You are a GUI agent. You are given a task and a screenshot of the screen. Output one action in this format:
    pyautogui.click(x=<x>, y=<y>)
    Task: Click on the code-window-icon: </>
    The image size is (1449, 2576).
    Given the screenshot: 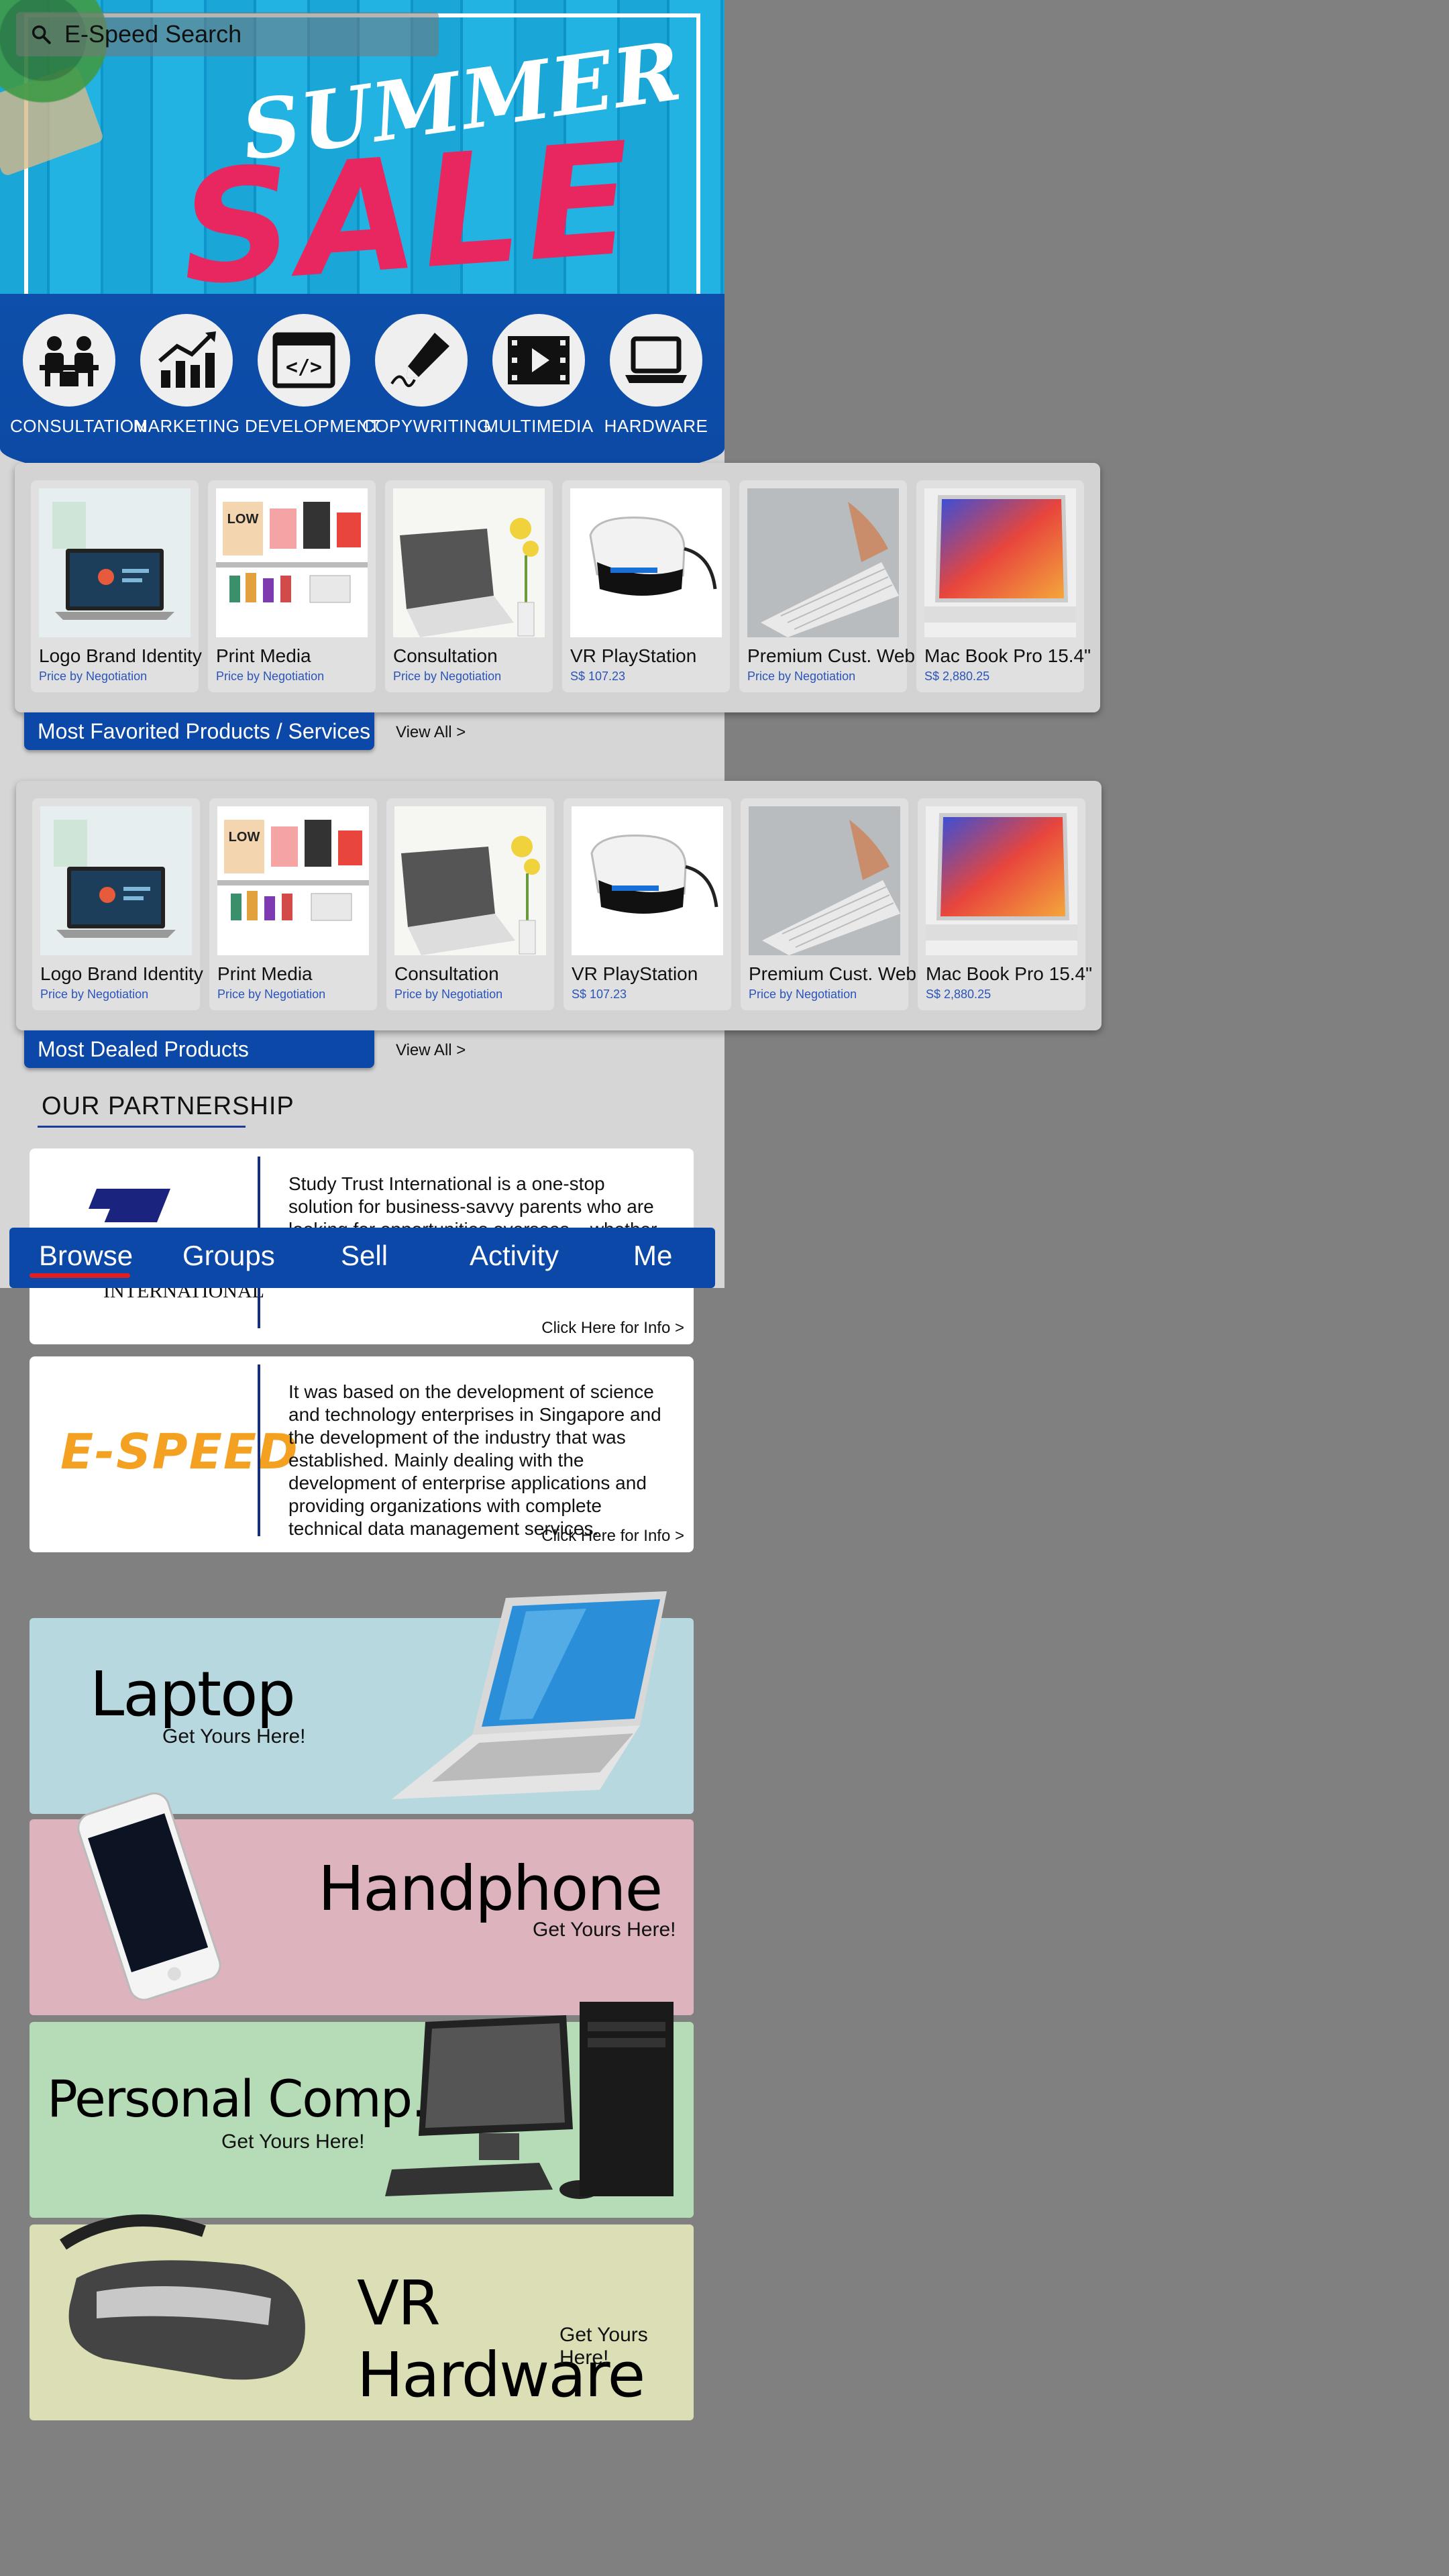 What is the action you would take?
    pyautogui.click(x=303, y=360)
    